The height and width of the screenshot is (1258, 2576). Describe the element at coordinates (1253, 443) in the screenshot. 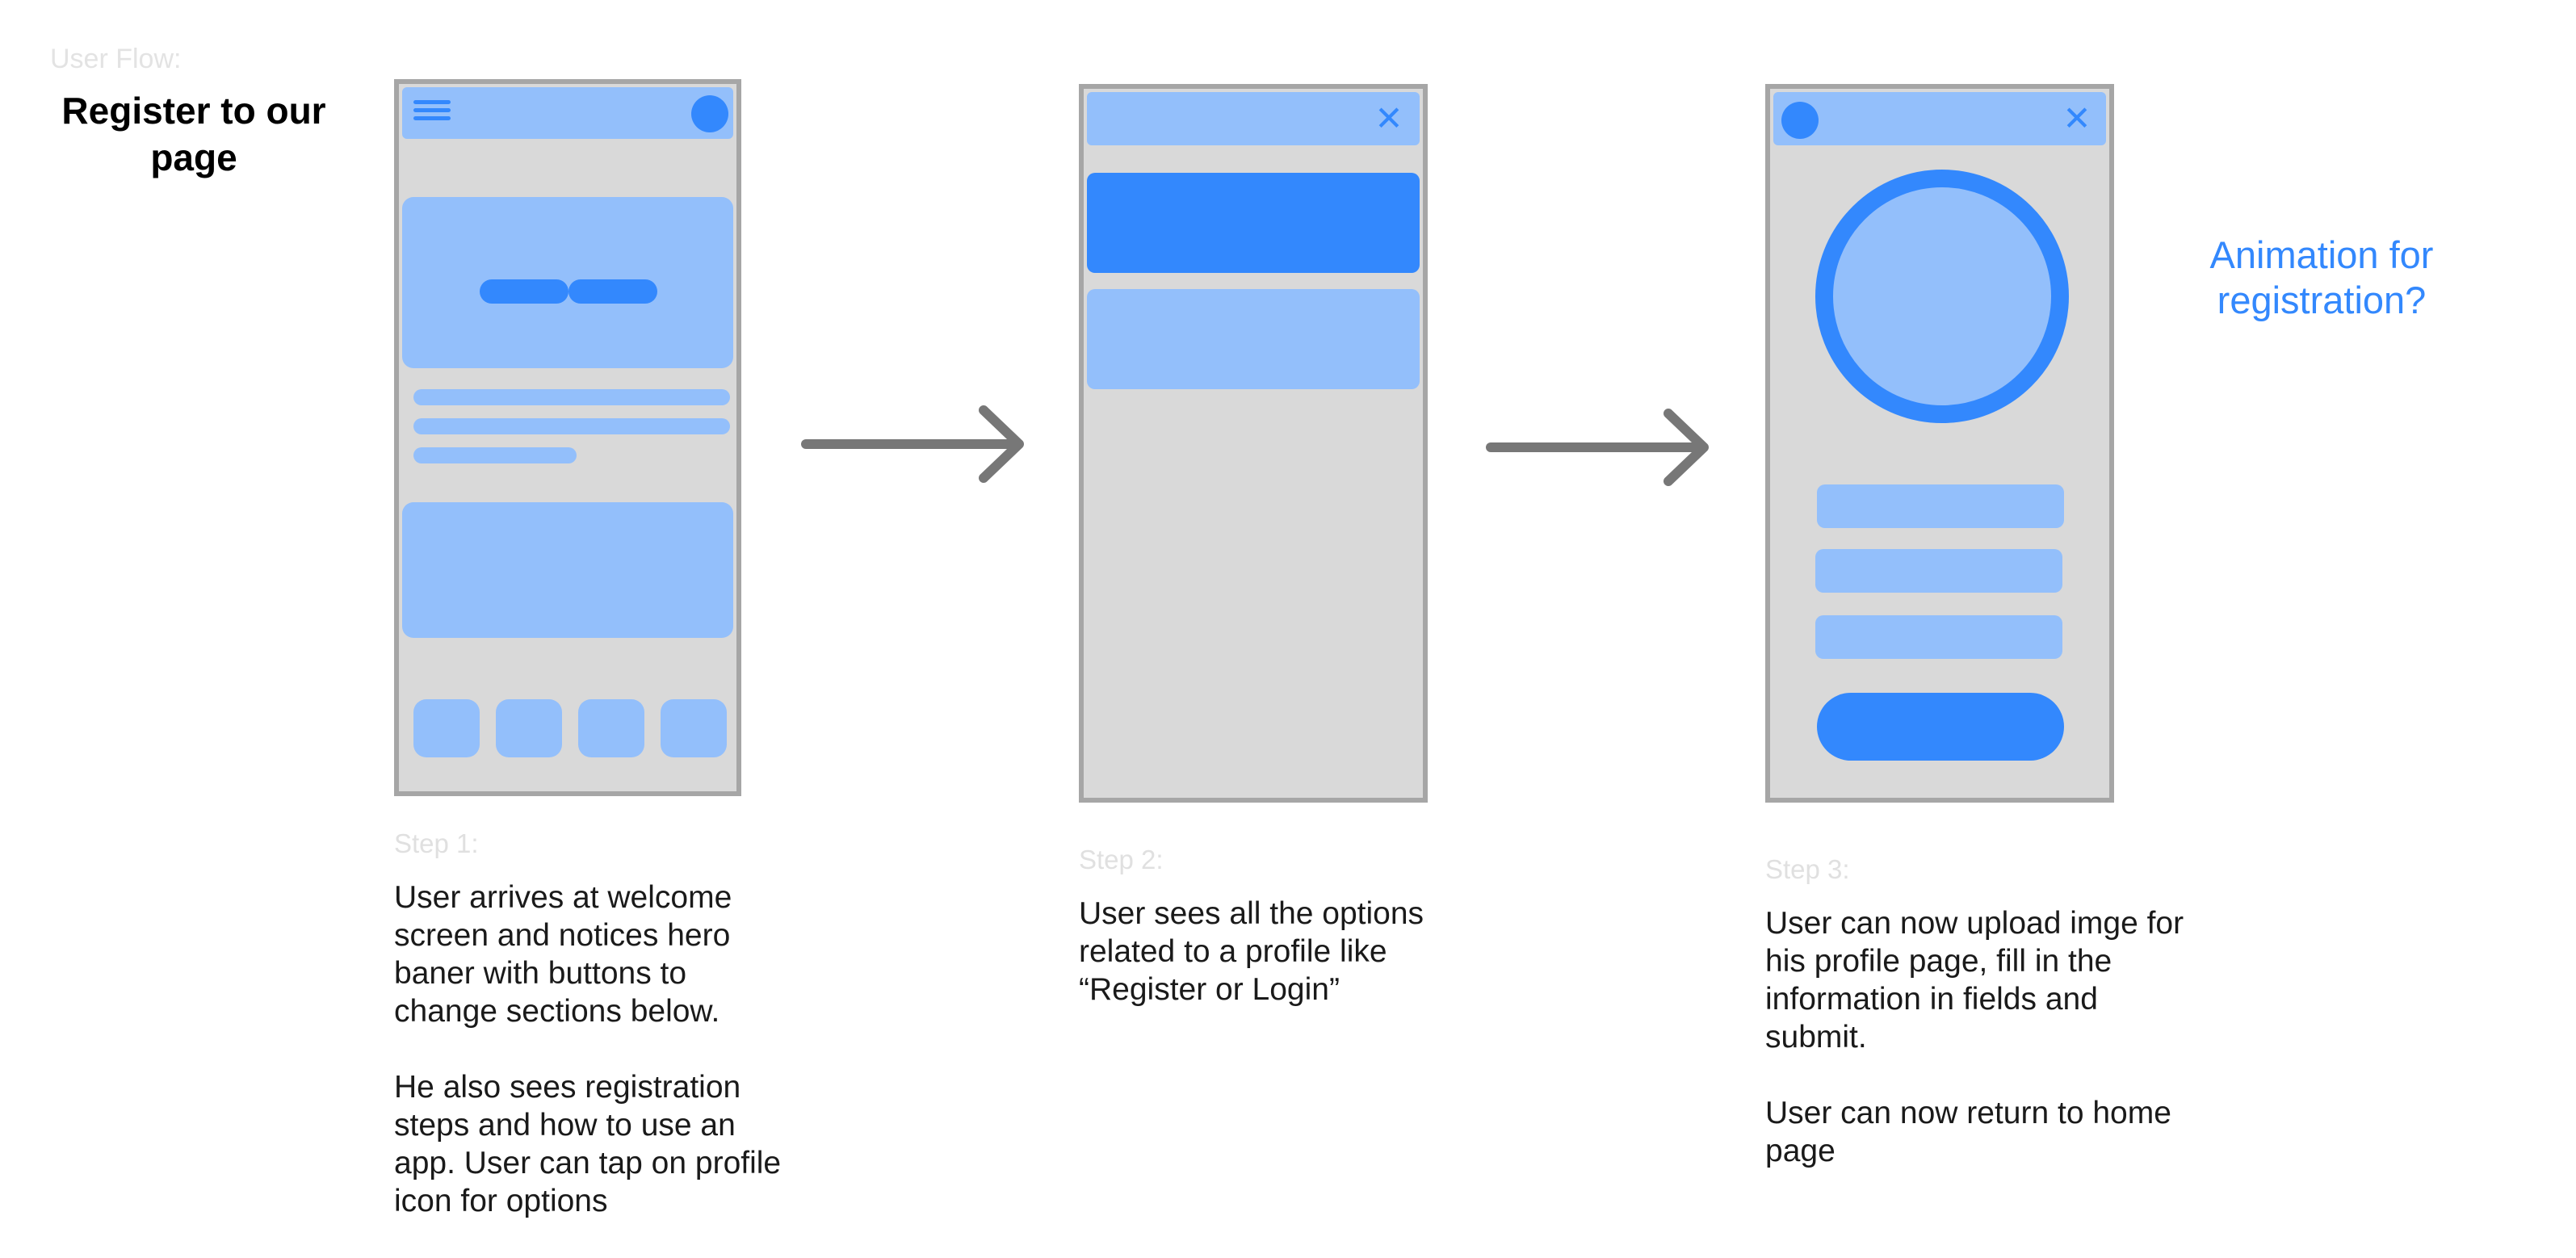

I see `phone-options-screen: ✕` at that location.